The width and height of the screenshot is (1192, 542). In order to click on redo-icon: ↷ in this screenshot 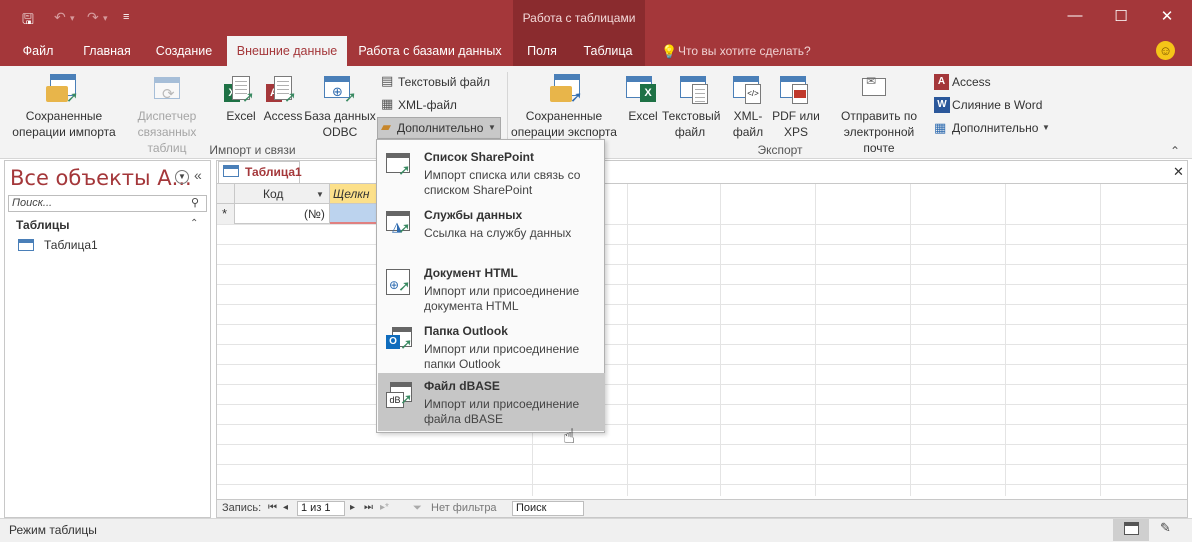, I will do `click(93, 17)`.